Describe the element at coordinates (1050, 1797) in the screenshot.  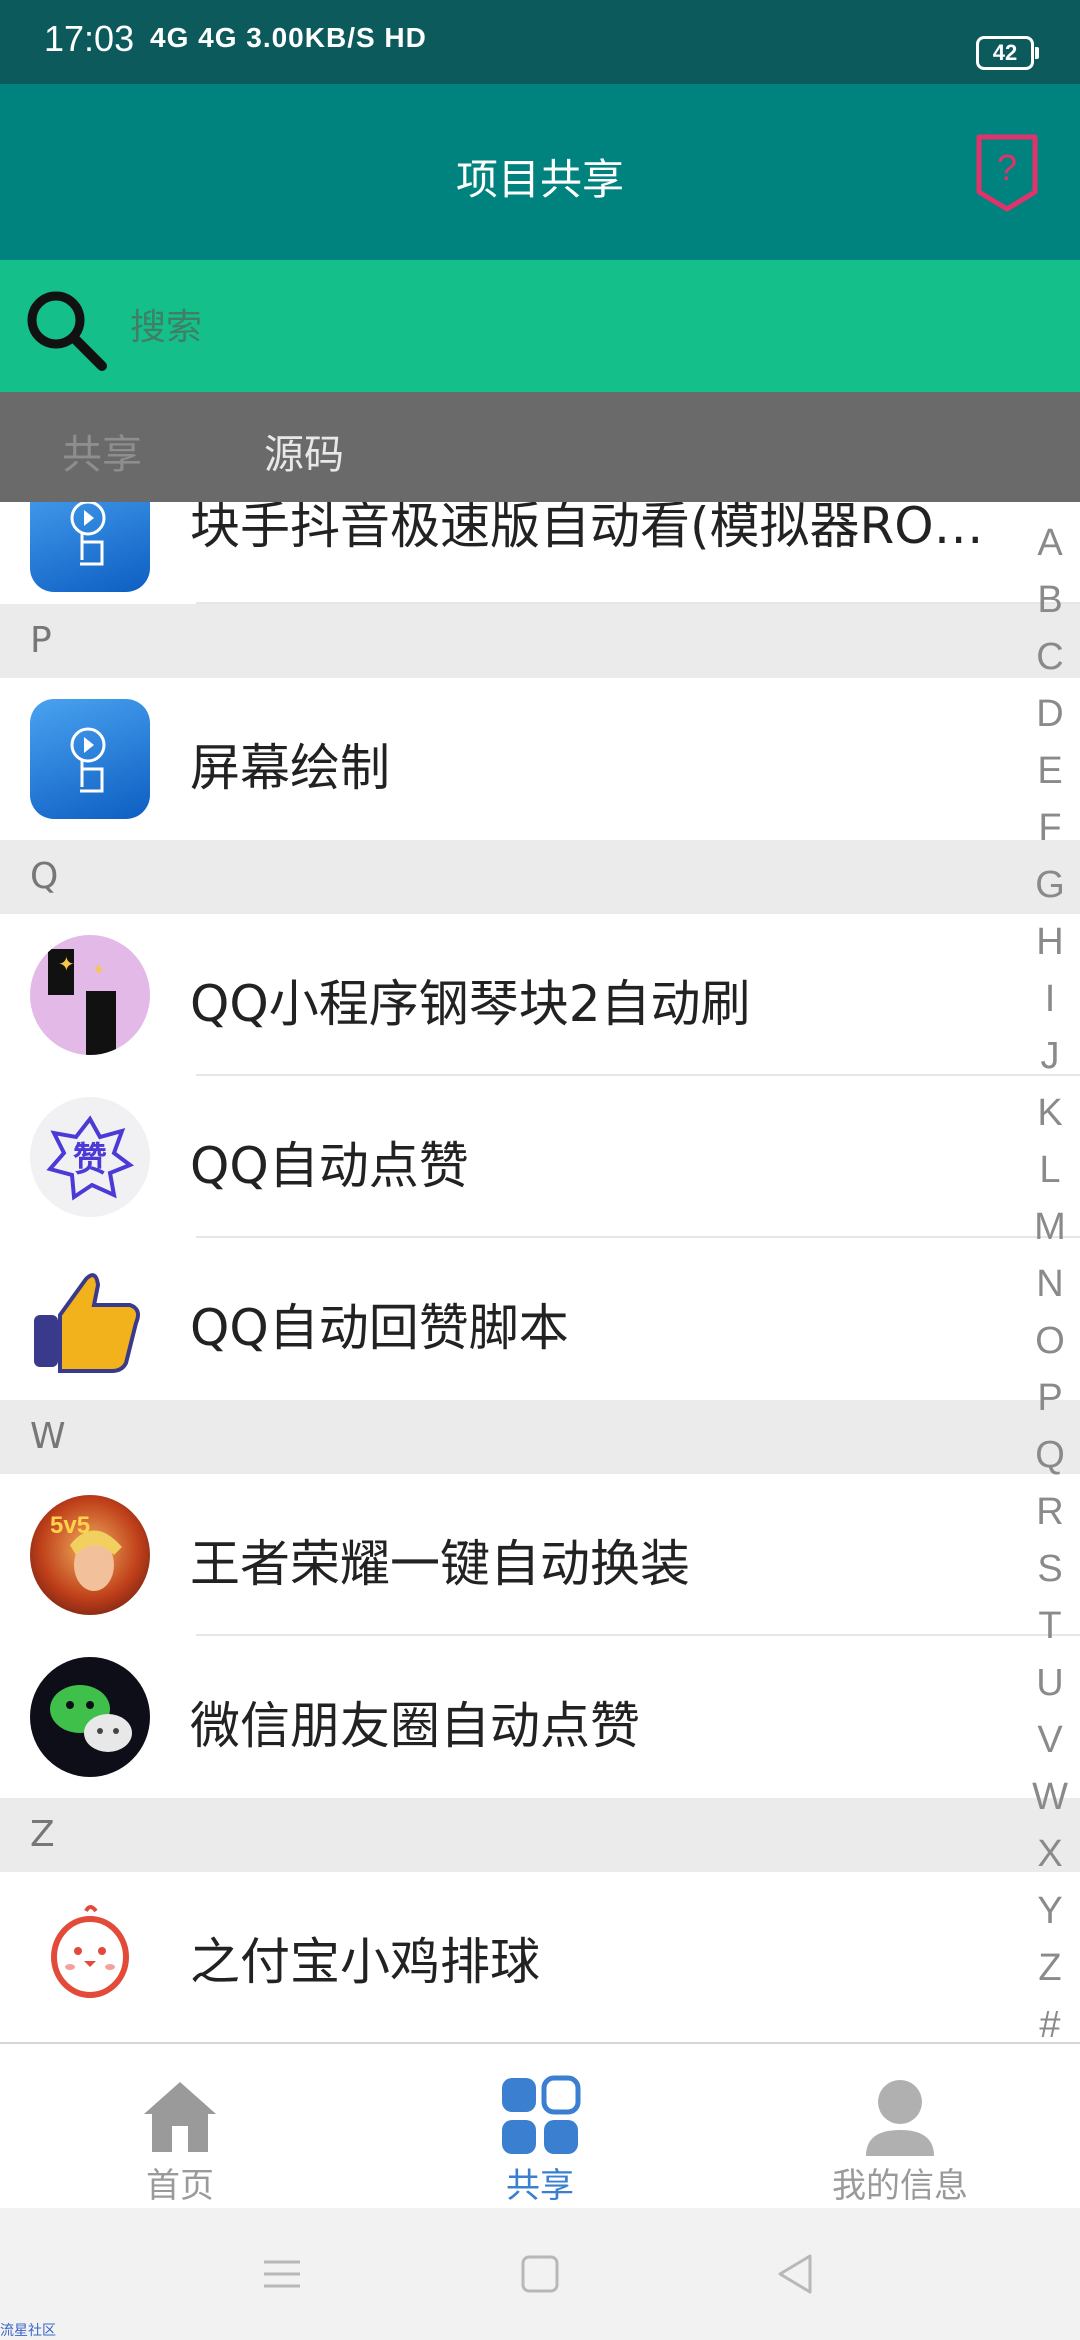
I see `index-letter: W` at that location.